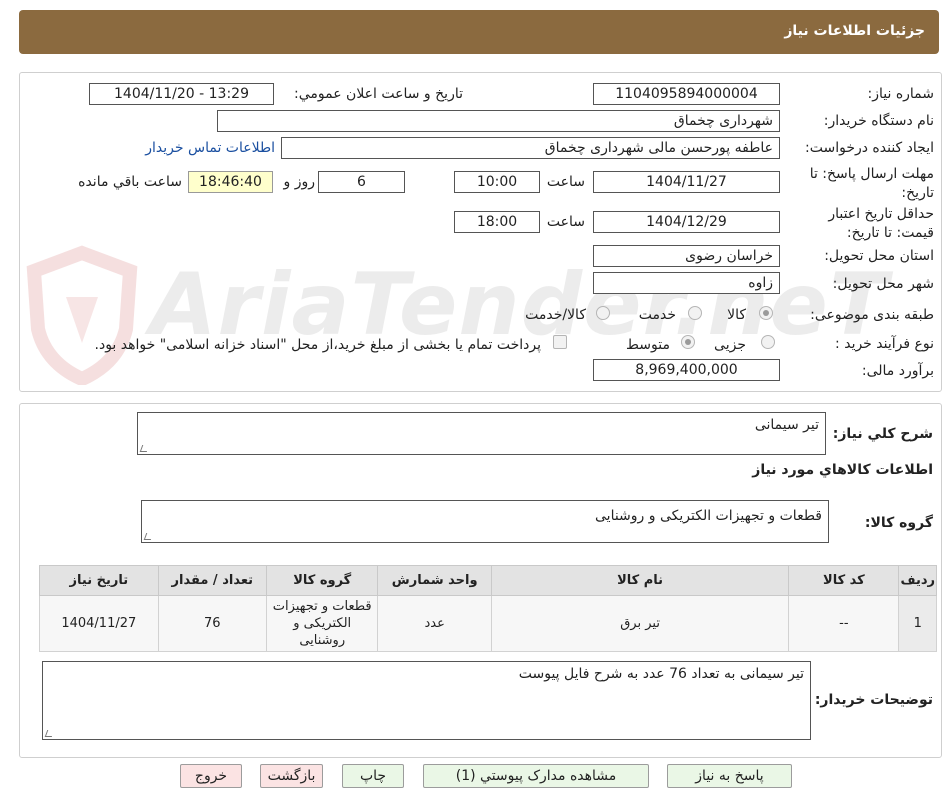 This screenshot has width=951, height=808. What do you see at coordinates (869, 148) in the screenshot?
I see `creator-label: ایجاد کننده درخواست:` at bounding box center [869, 148].